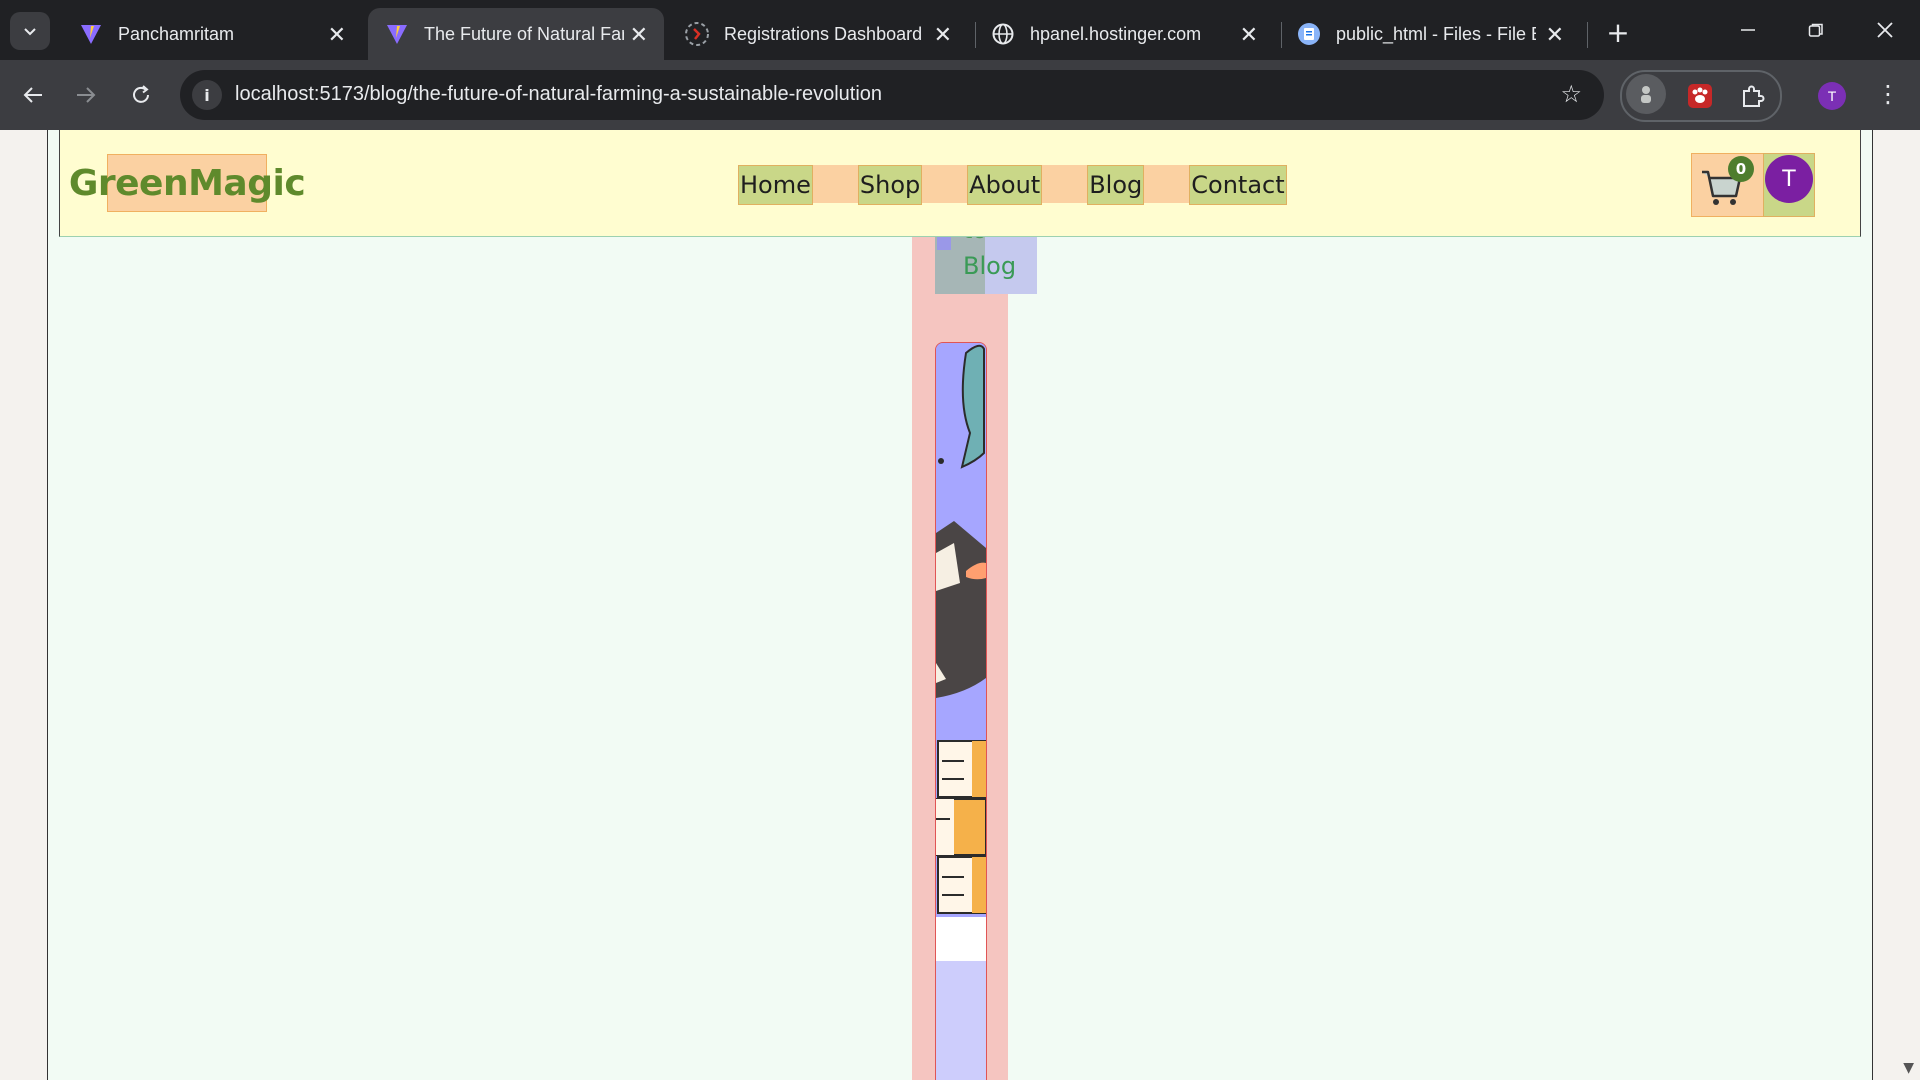 This screenshot has width=1920, height=1080. I want to click on main-nav: Home Shop About Blog Contact, so click(1012, 185).